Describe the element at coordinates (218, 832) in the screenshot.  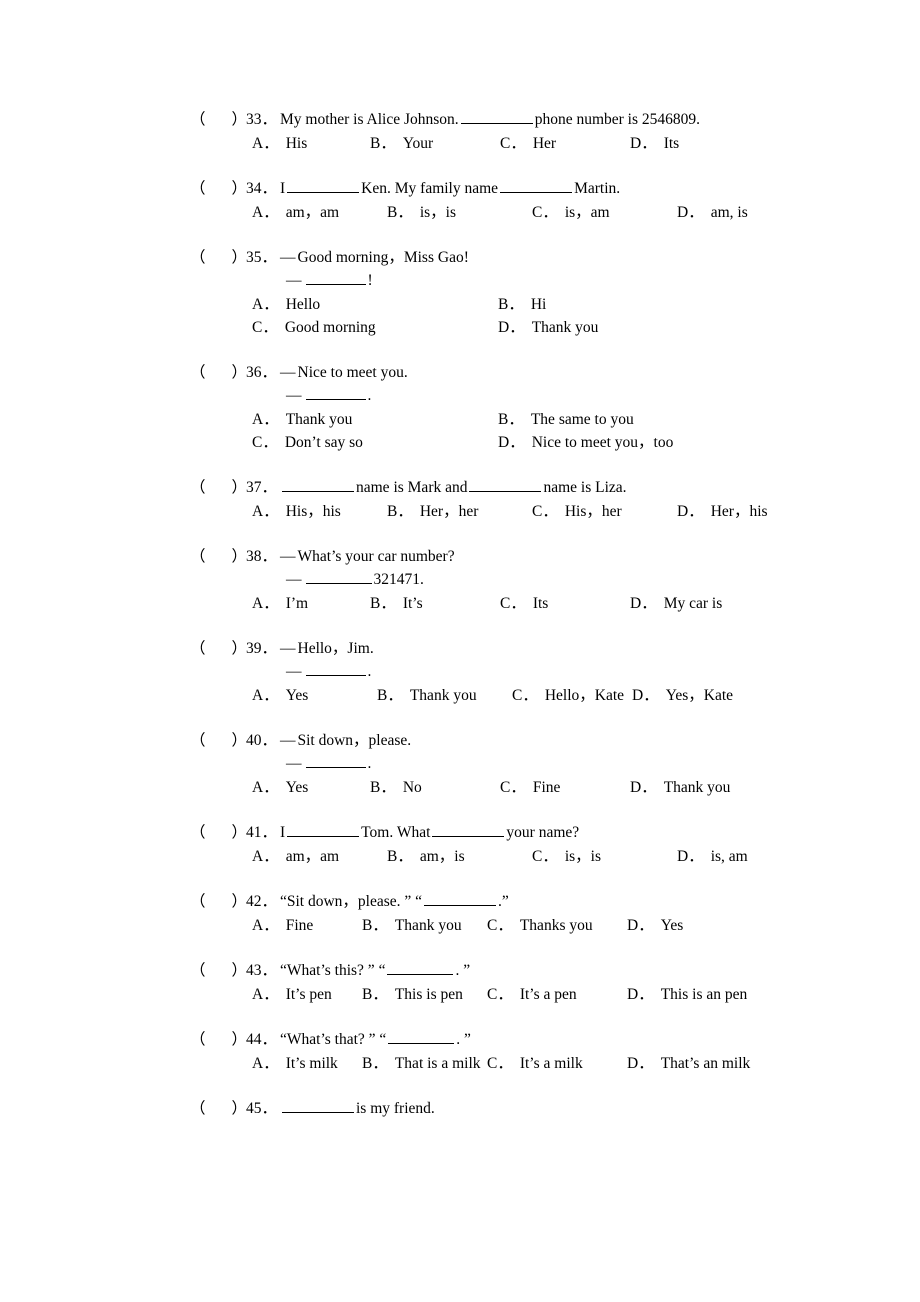
I see `answer-bracket-41: （）` at that location.